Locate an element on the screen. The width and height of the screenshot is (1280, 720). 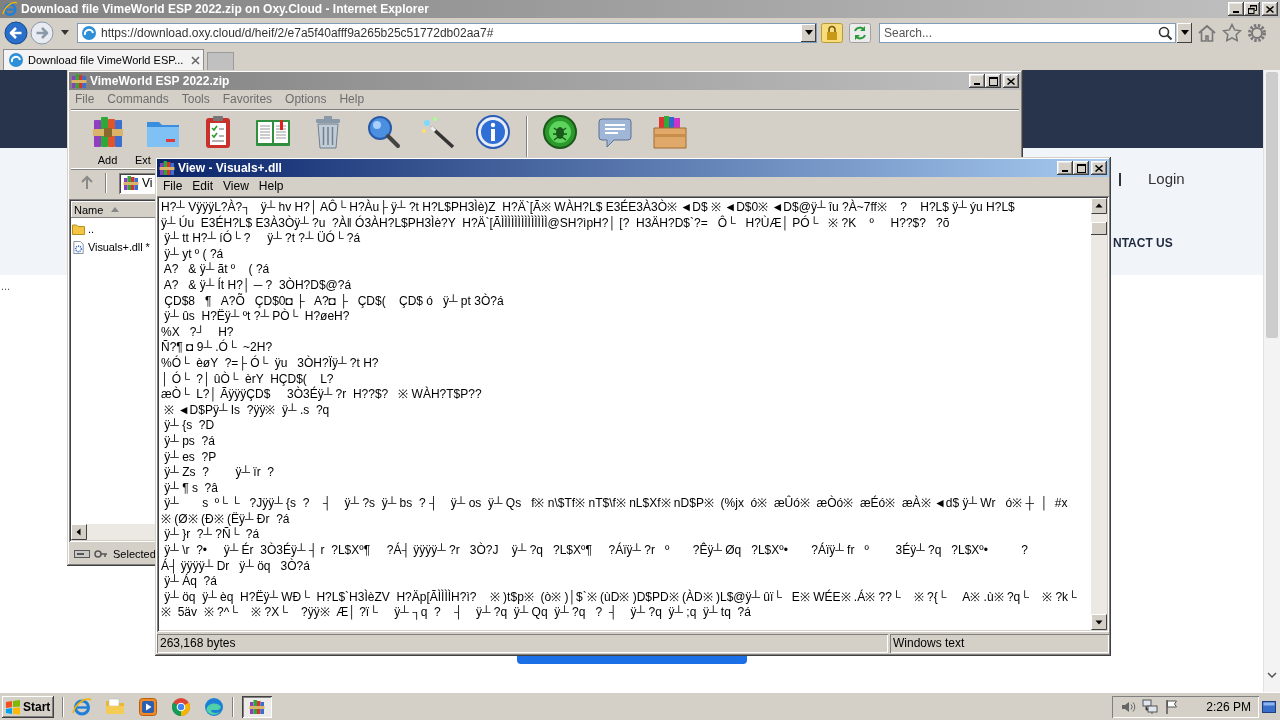
status-text: Selected is located at coordinates (134, 554).